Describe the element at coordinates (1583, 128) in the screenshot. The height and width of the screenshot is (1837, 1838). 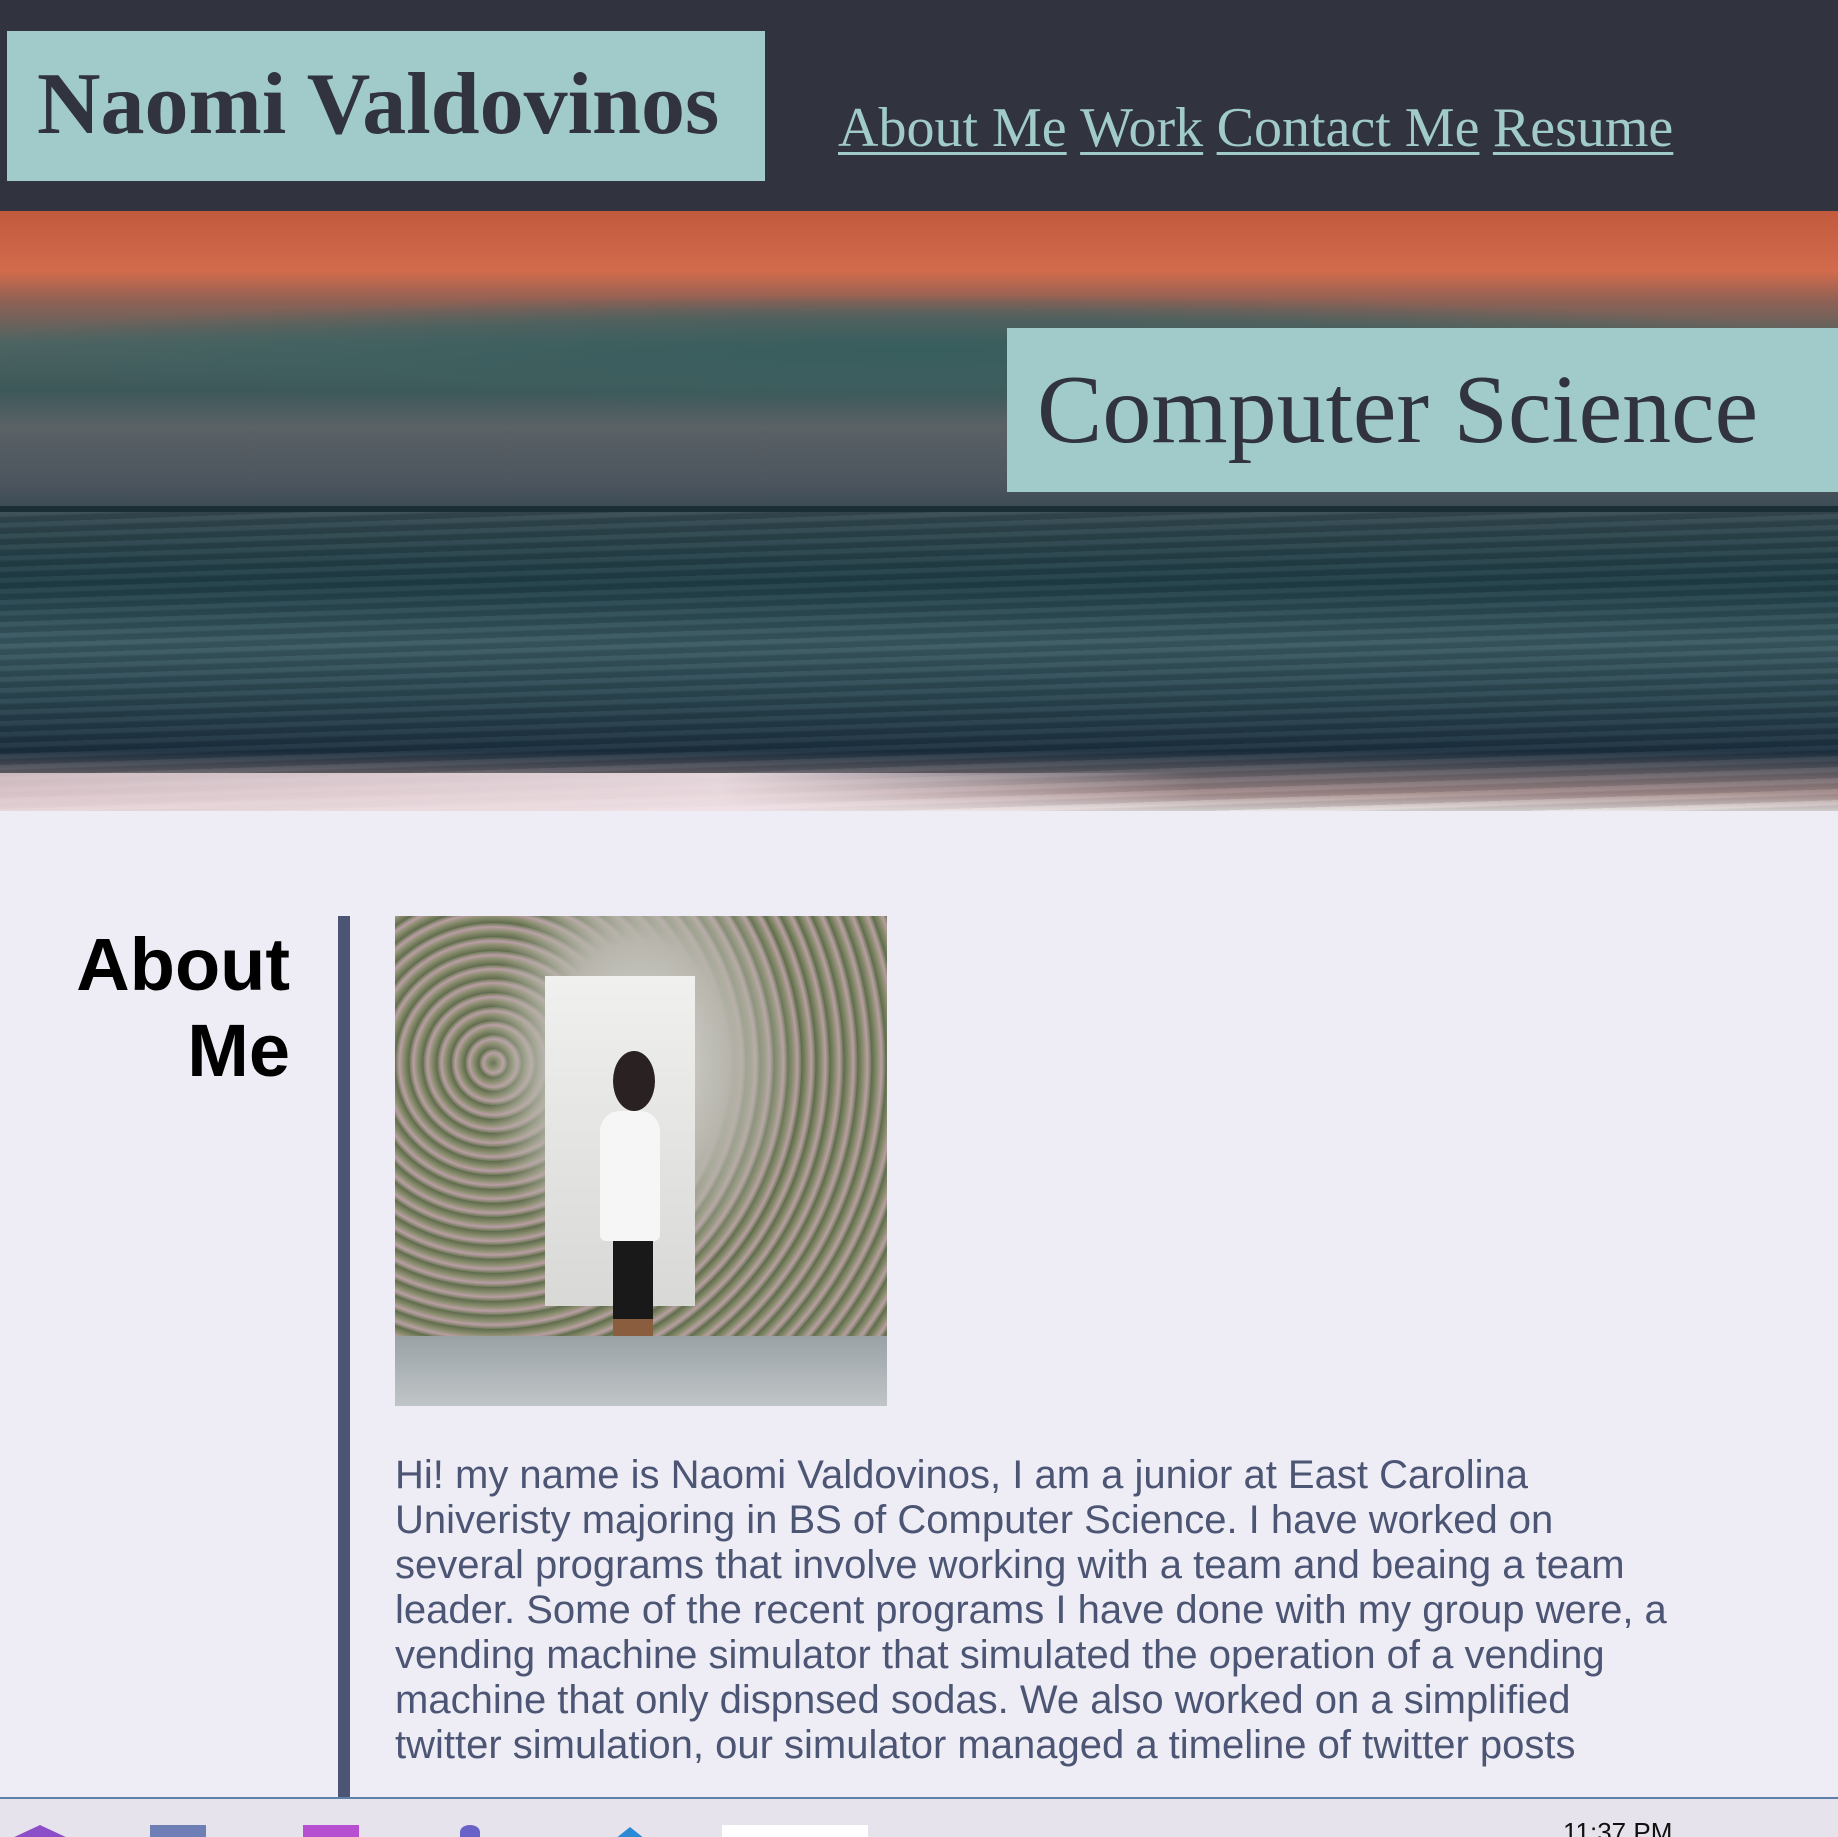
I see `nav-link-resume: Resume` at that location.